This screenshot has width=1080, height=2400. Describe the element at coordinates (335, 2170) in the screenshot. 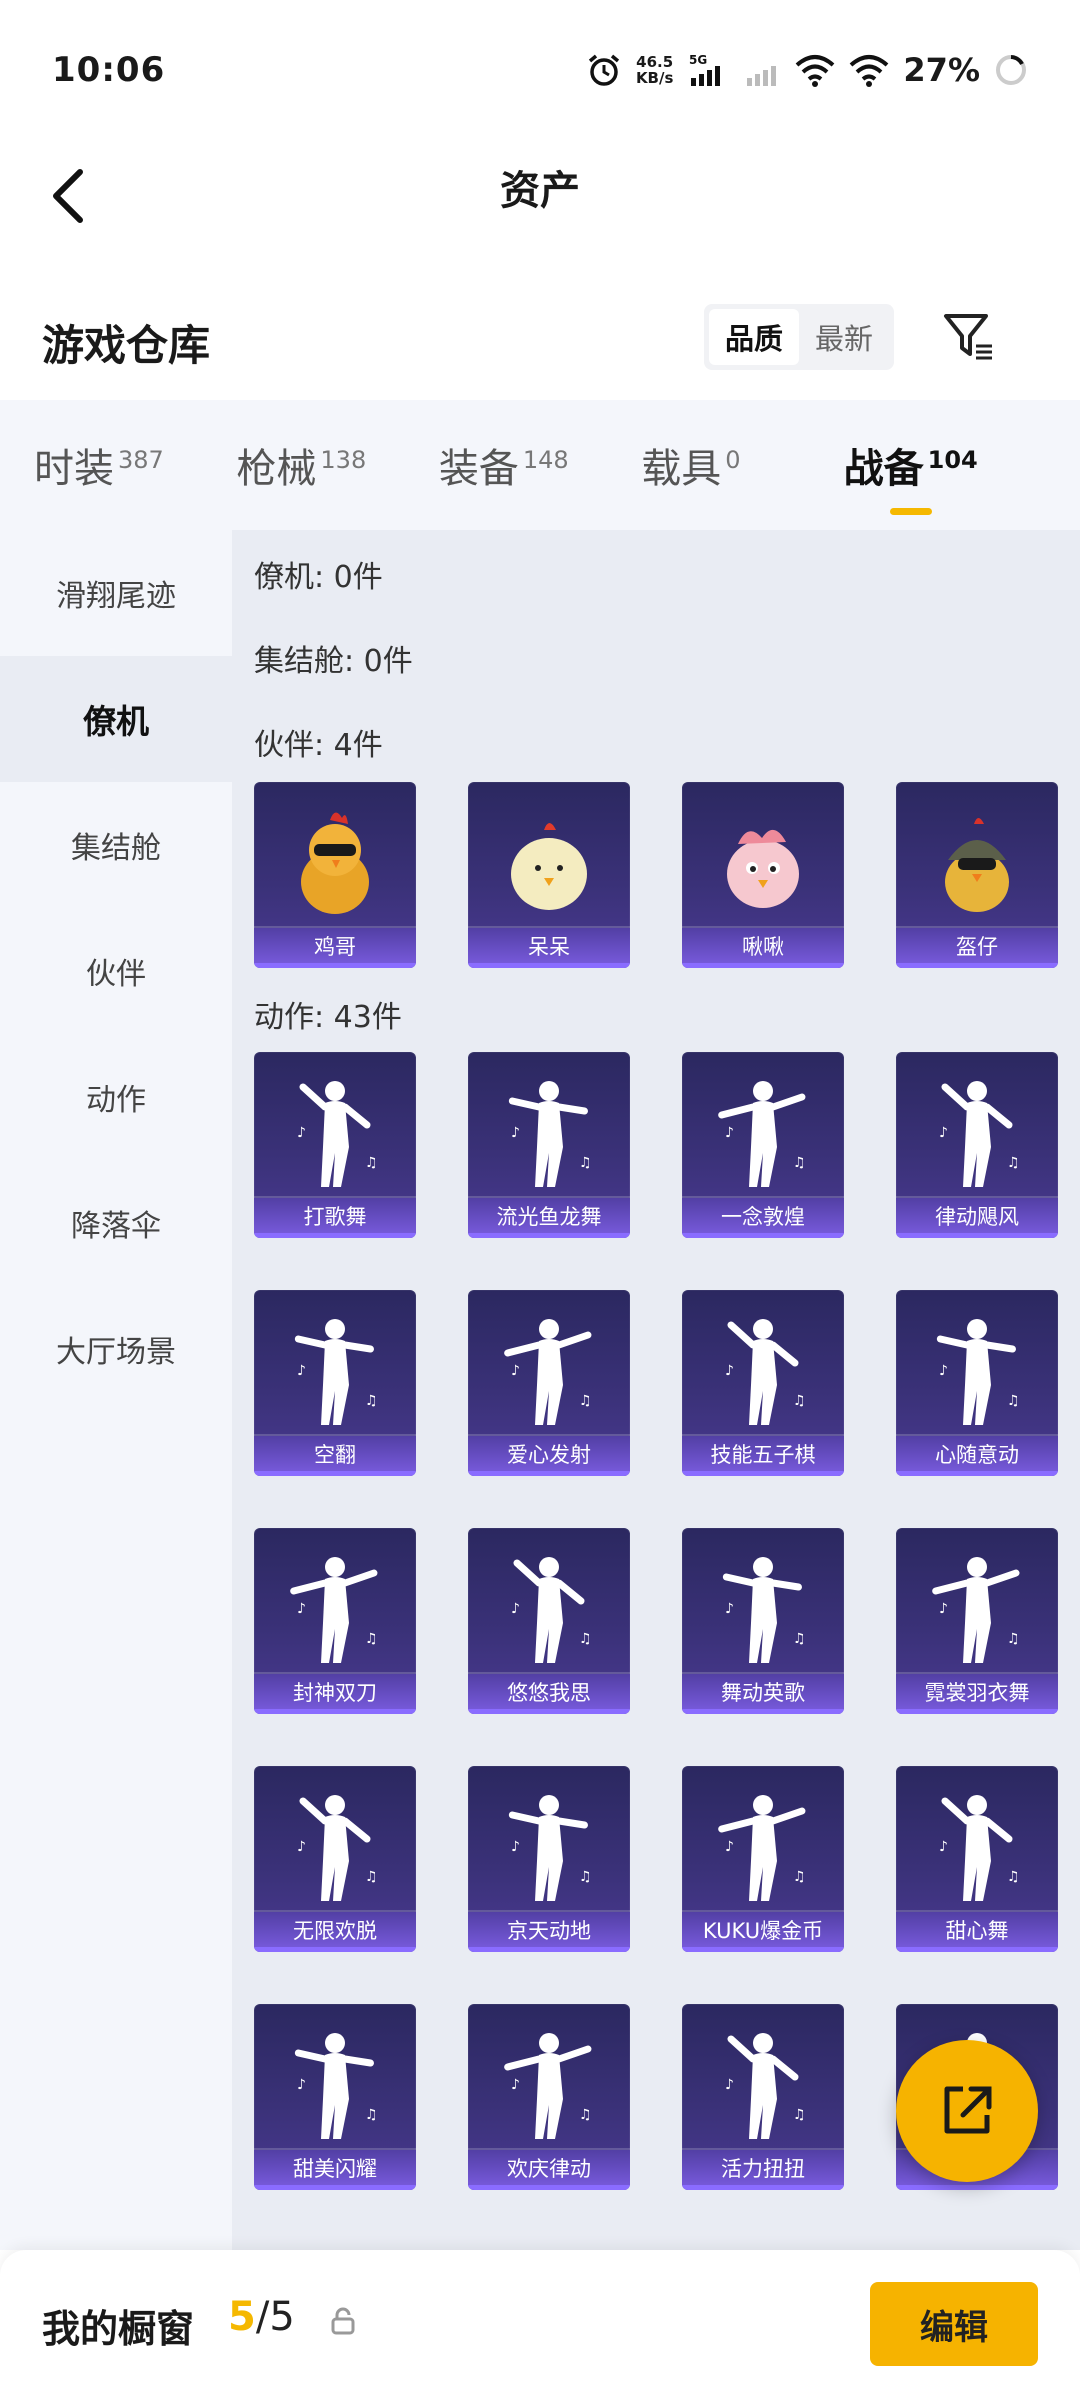

I see `card-name-bar: 甜美闪耀` at that location.